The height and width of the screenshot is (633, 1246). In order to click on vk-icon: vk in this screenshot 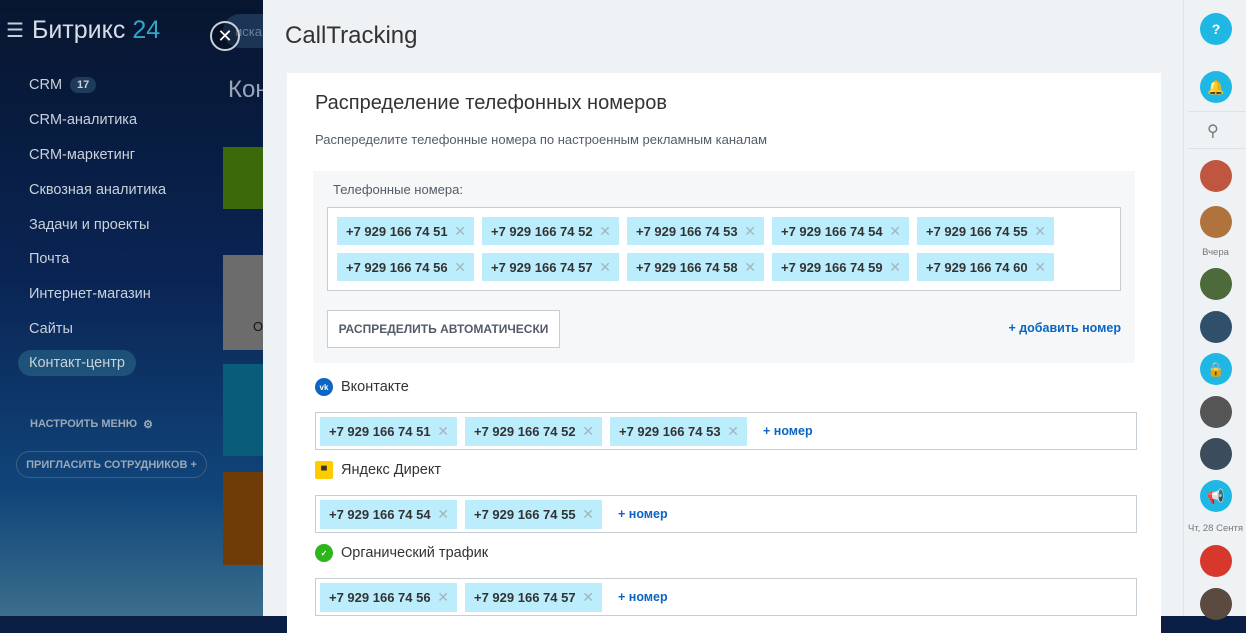, I will do `click(324, 387)`.